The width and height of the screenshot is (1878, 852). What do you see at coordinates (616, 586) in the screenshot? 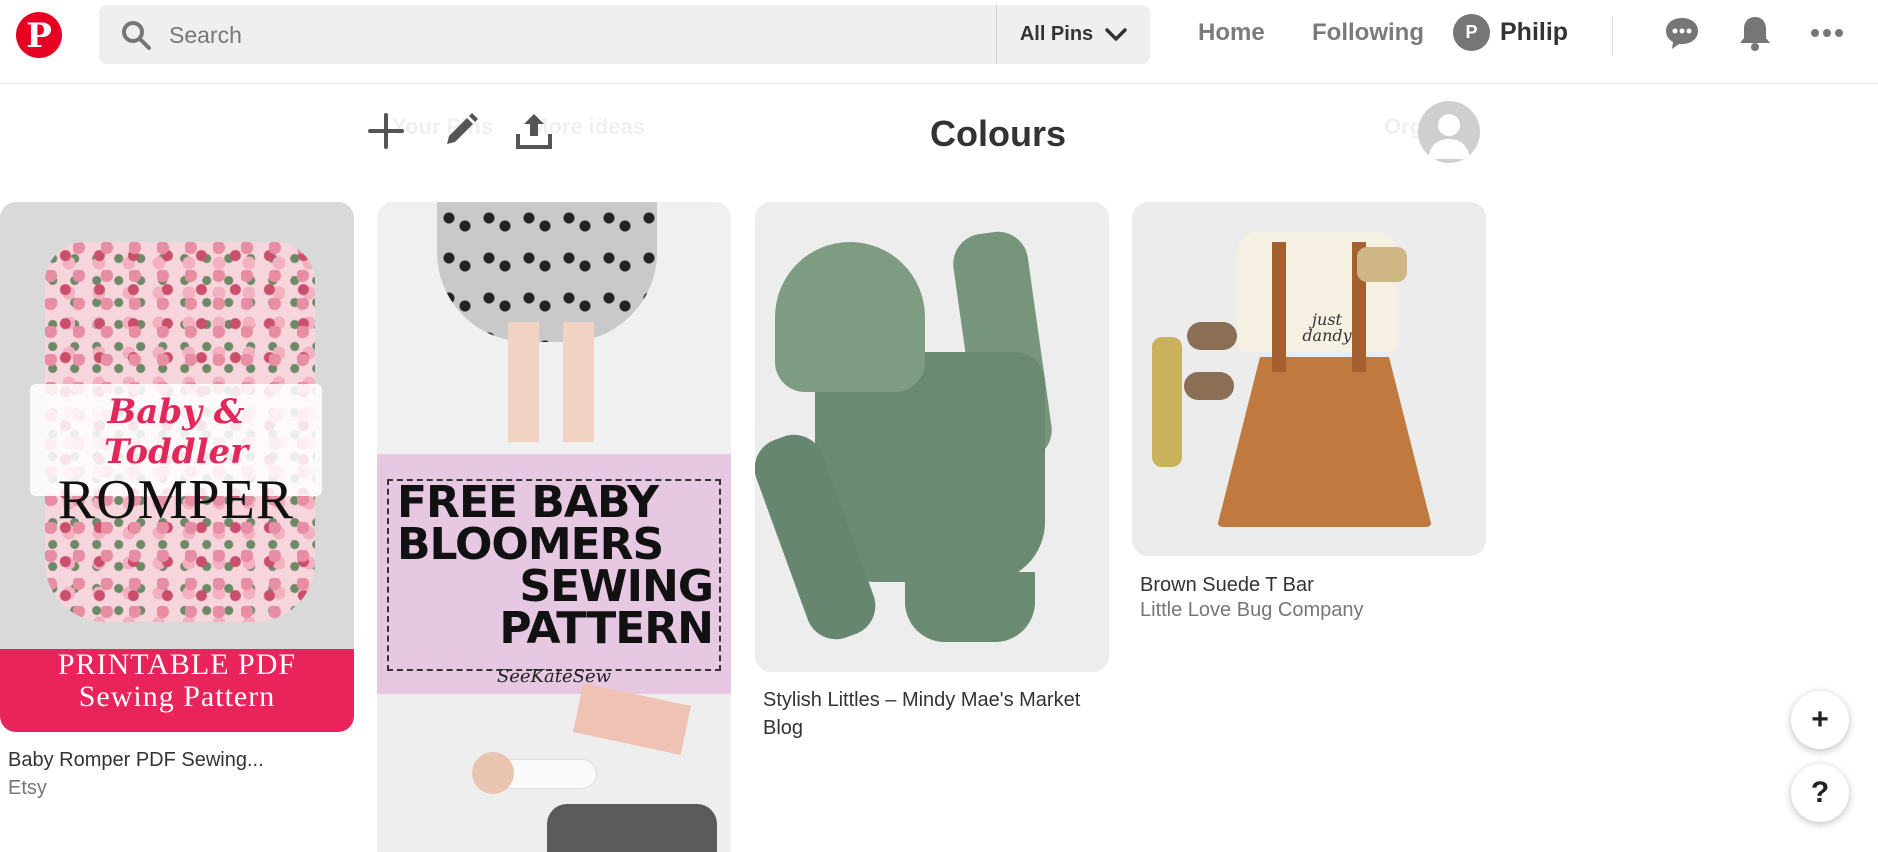
I see `title-line-3: SEWING` at bounding box center [616, 586].